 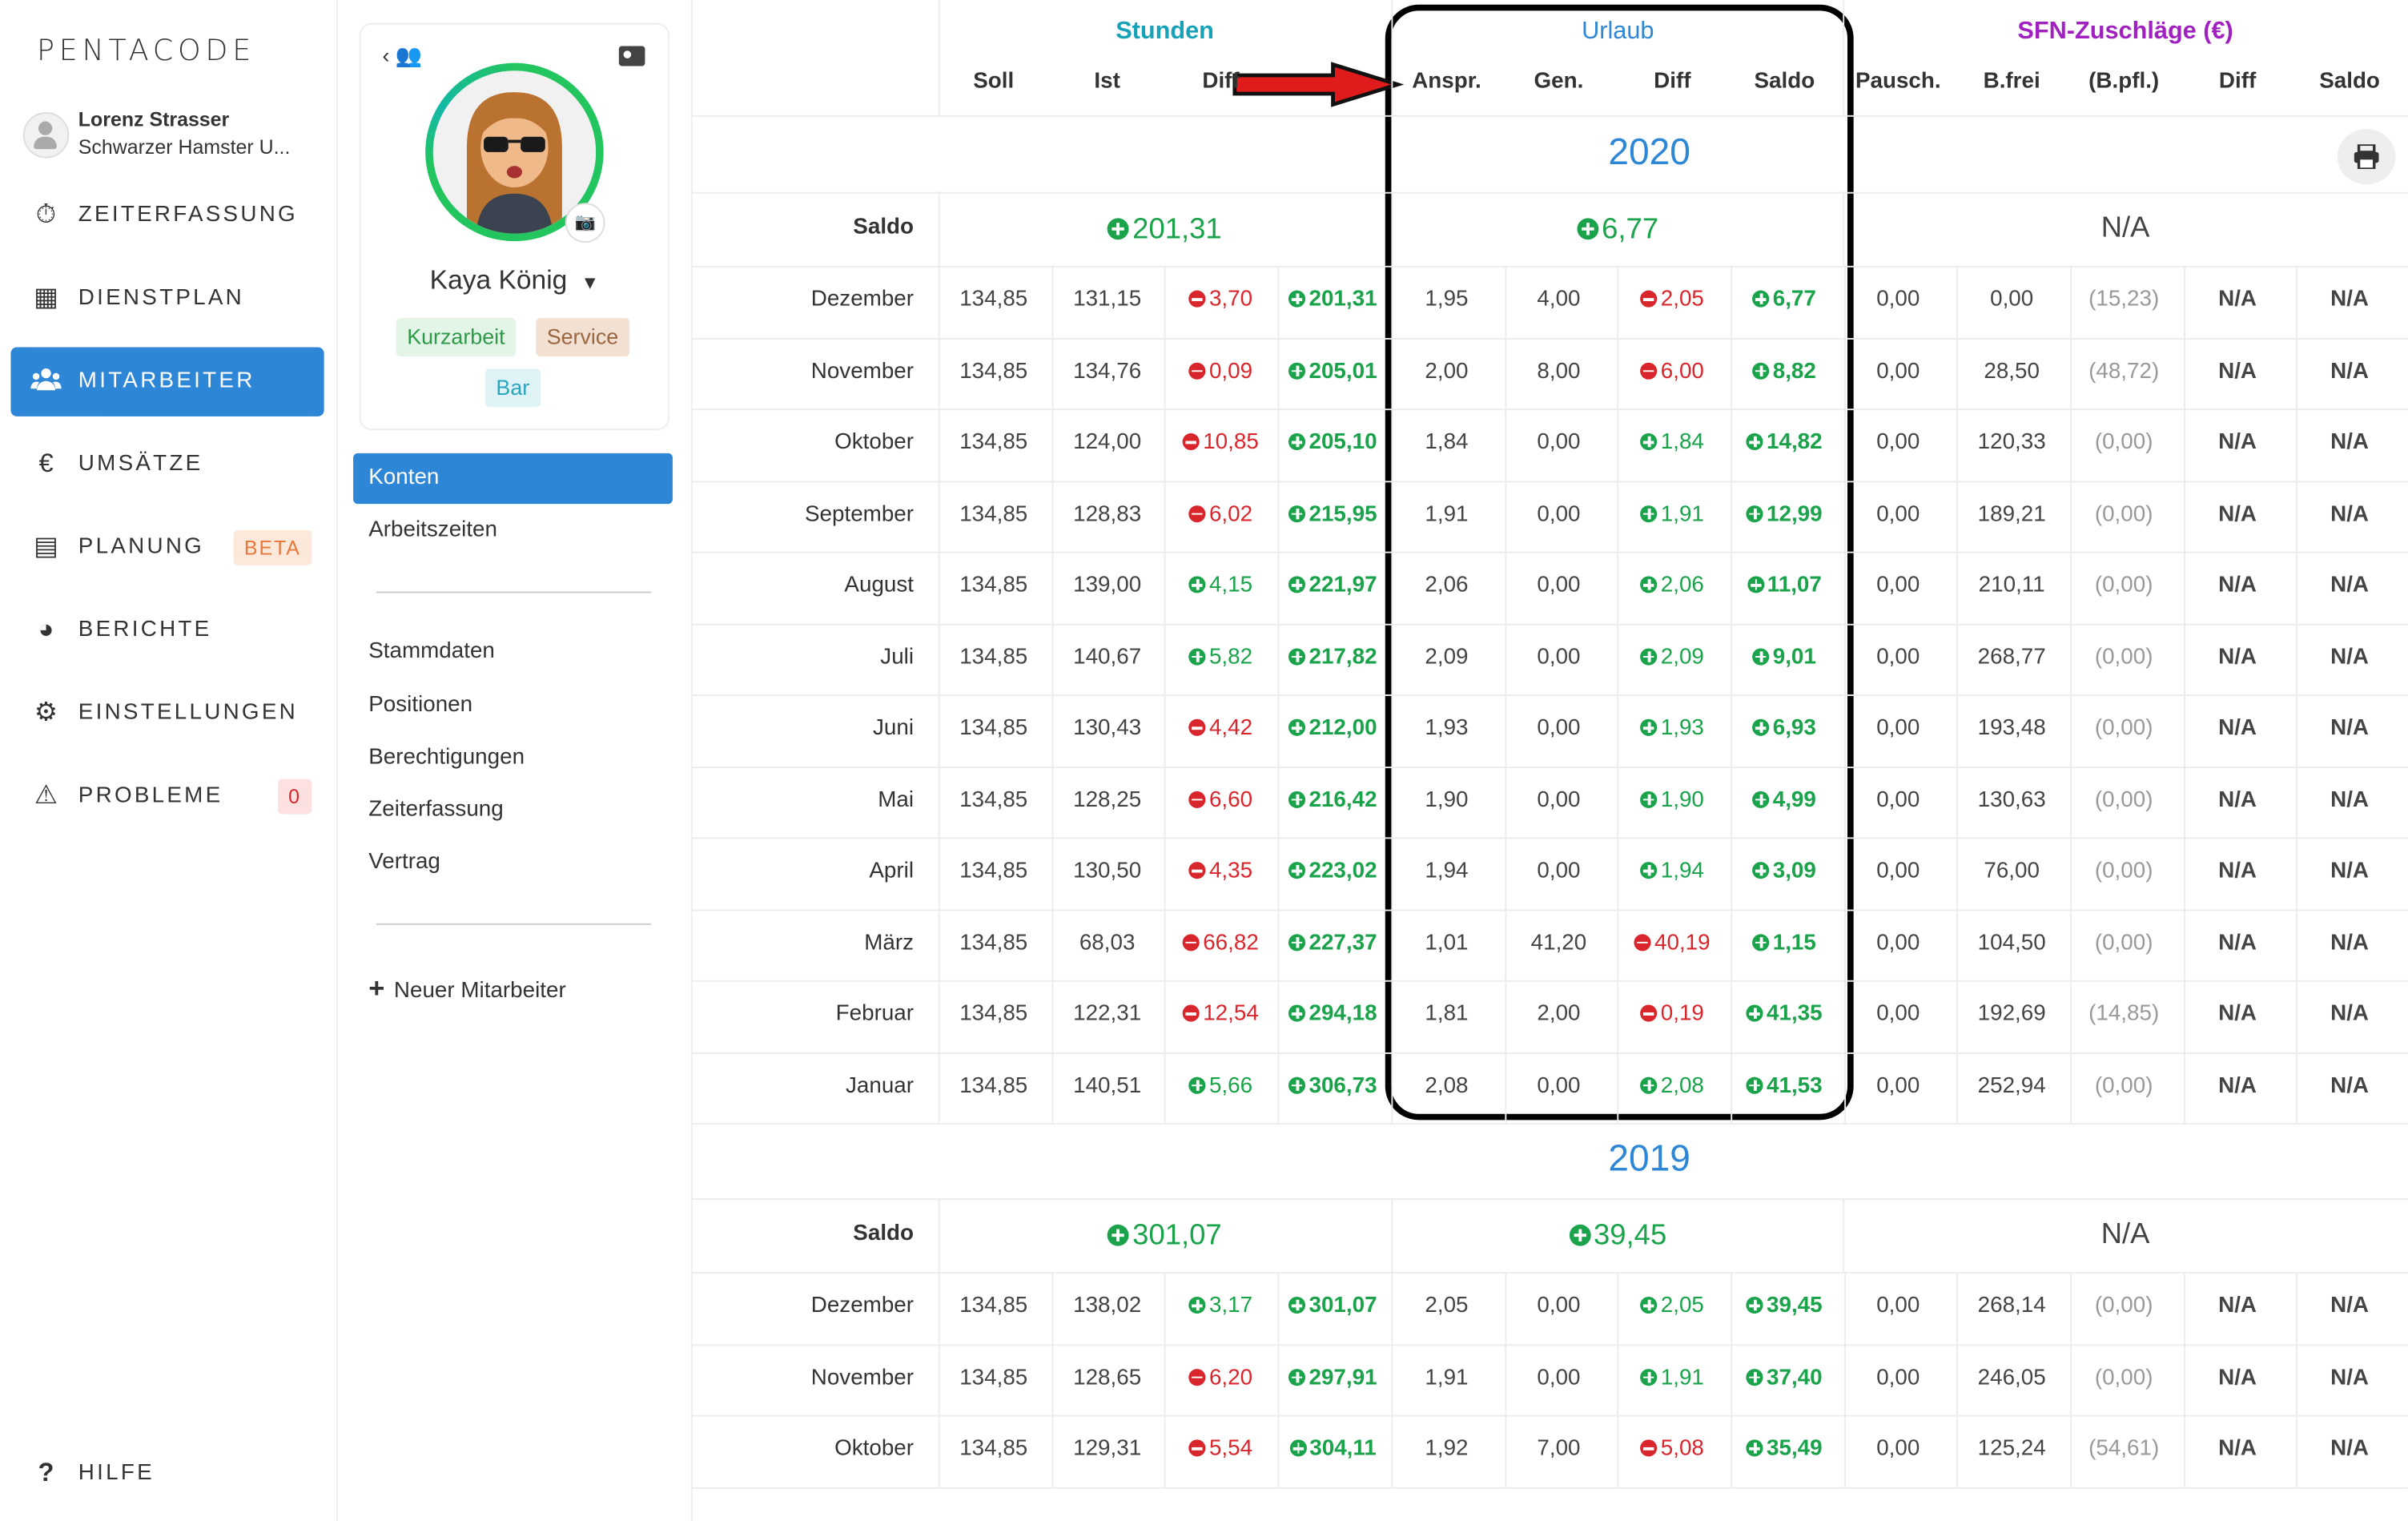 What do you see at coordinates (513, 758) in the screenshot?
I see `subnav-berechtigungen: Berechtigungen` at bounding box center [513, 758].